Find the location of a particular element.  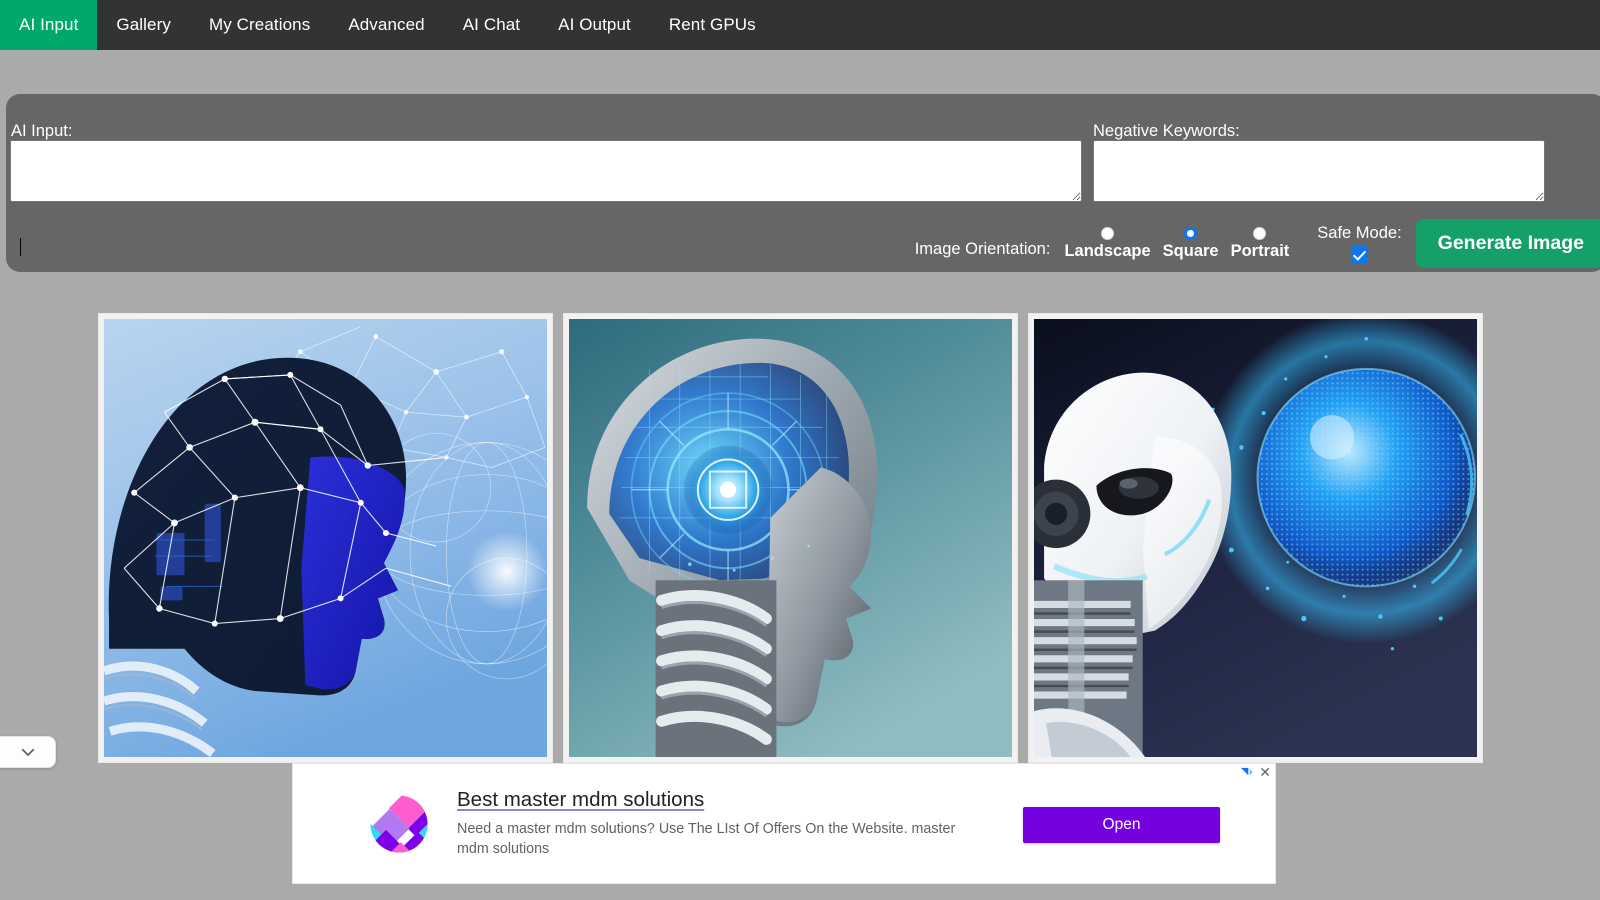

orientation-radio-group: Landscape Square Portrait is located at coordinates (1176, 243).